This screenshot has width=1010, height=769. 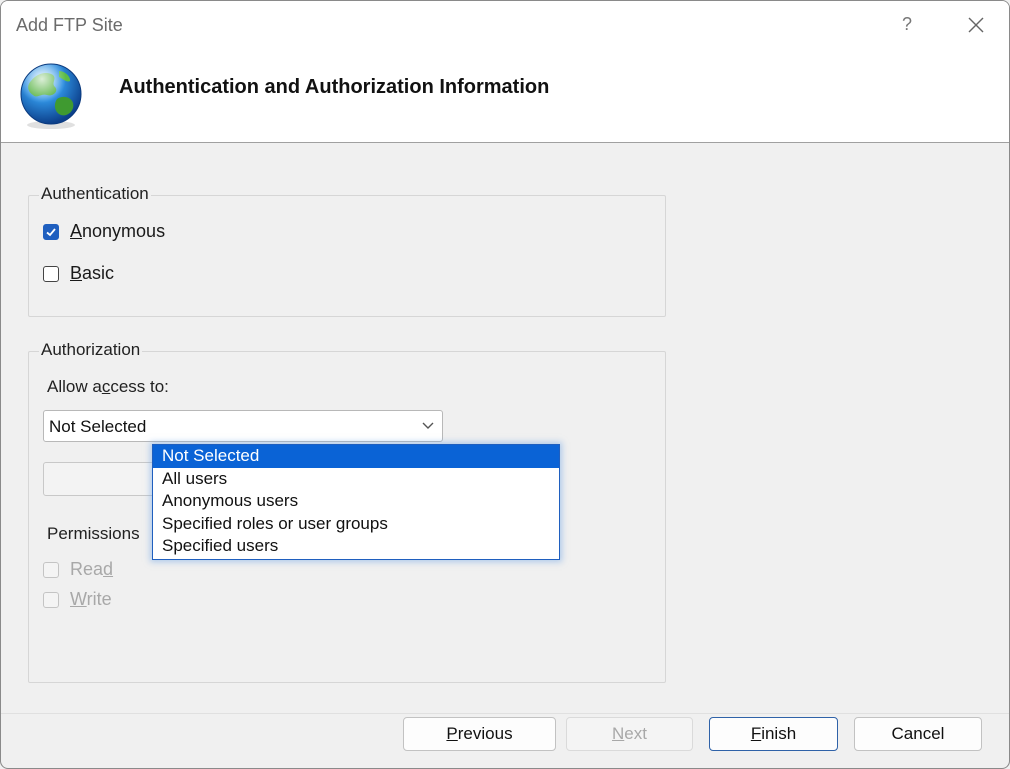 I want to click on anonymous-checkbox: Anonymous, so click(x=104, y=231).